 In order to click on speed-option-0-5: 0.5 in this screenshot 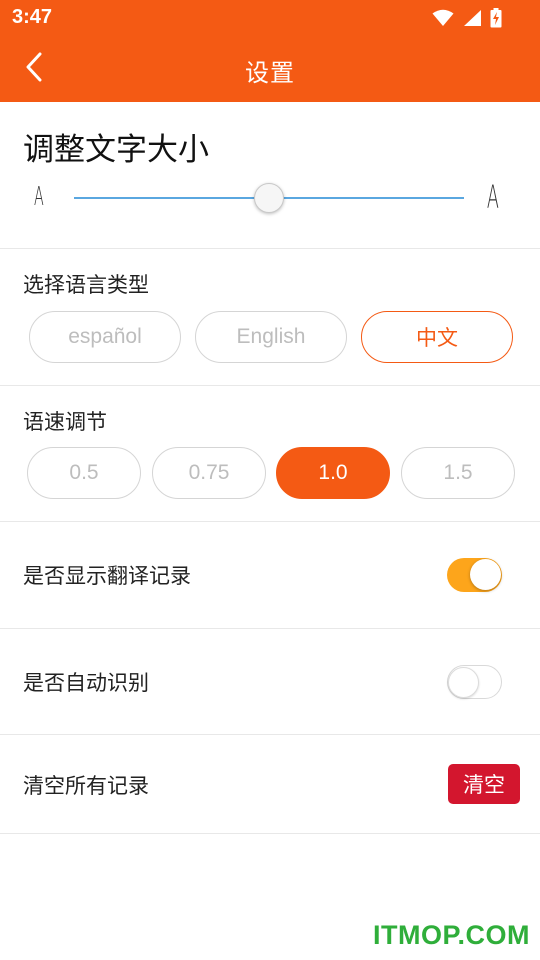, I will do `click(84, 473)`.